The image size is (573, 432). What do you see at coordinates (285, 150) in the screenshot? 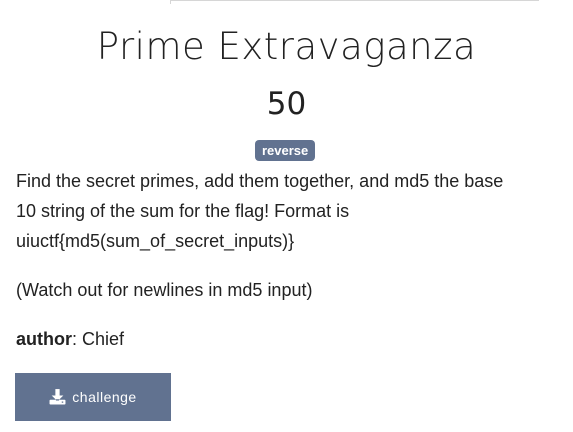
I see `category-badge: reverse` at bounding box center [285, 150].